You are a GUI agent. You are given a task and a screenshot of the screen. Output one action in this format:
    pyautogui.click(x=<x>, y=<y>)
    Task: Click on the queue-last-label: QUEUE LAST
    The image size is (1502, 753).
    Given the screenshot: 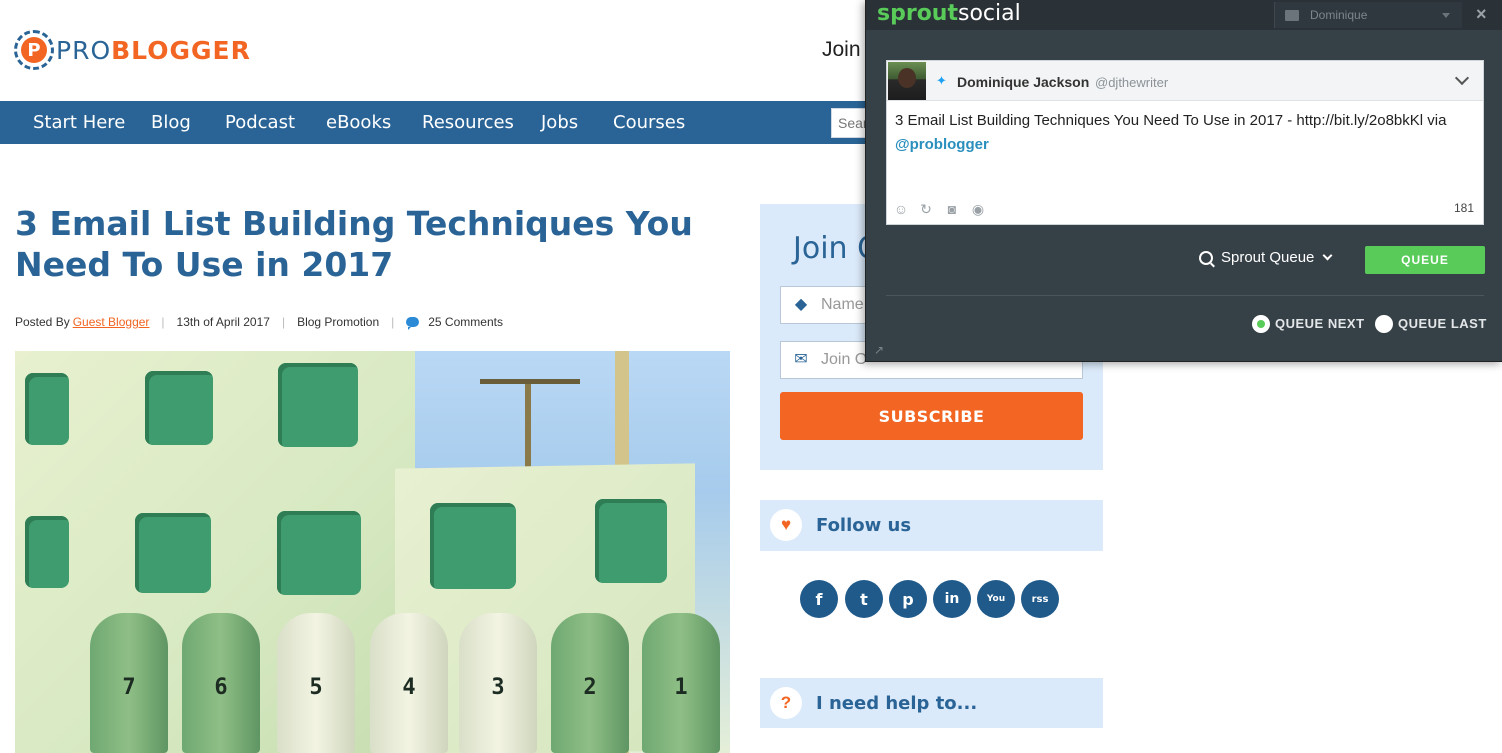 What is the action you would take?
    pyautogui.click(x=1442, y=323)
    